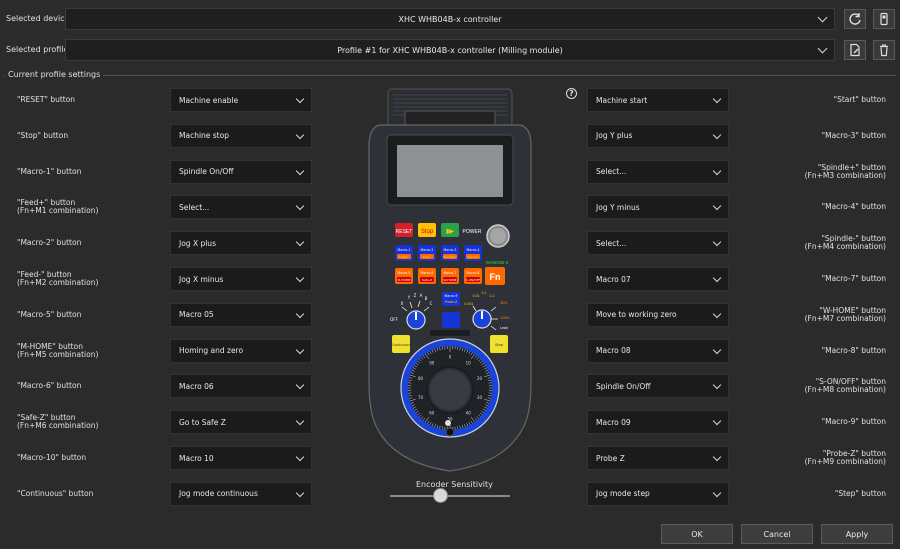 The image size is (900, 549). Describe the element at coordinates (504, 318) in the screenshot. I see `pendant-step-label: 100%` at that location.